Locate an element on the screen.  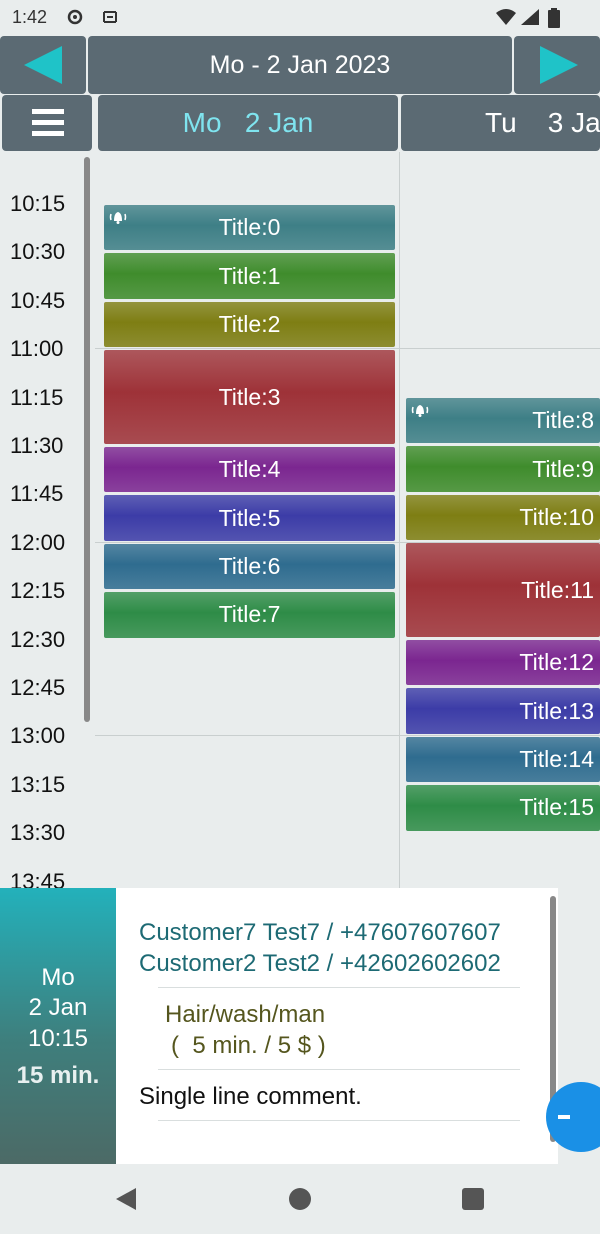
wifi-icon is located at coordinates (506, 17).